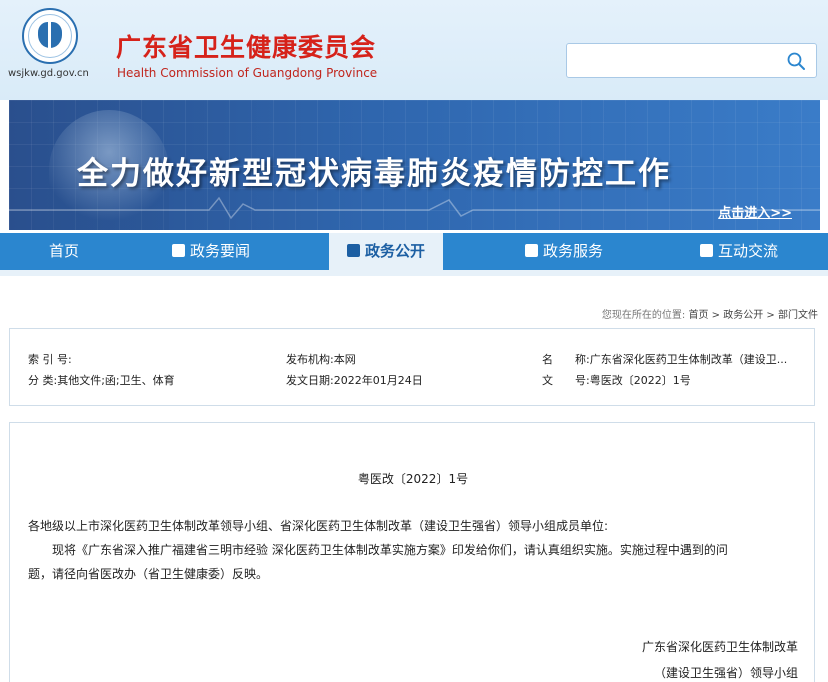 Image resolution: width=828 pixels, height=682 pixels. What do you see at coordinates (148, 574) in the screenshot?
I see `document-body-line-2: 题，请径向省医改办（省卫生健康委）反映。` at bounding box center [148, 574].